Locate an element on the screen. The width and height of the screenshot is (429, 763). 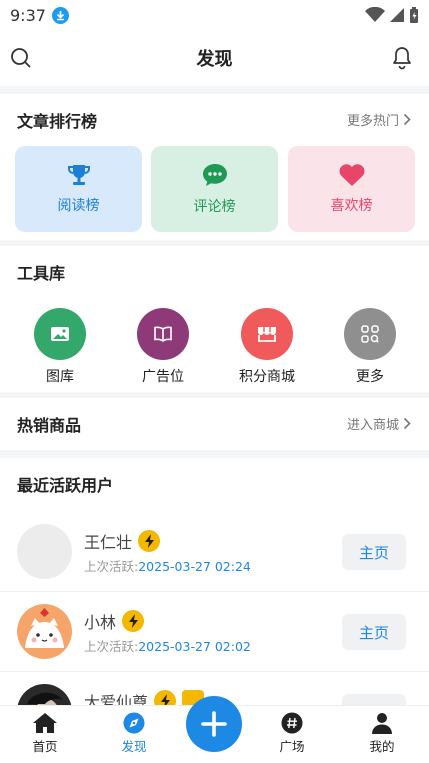
active-users-title: 最近活跃用户 is located at coordinates (65, 485).